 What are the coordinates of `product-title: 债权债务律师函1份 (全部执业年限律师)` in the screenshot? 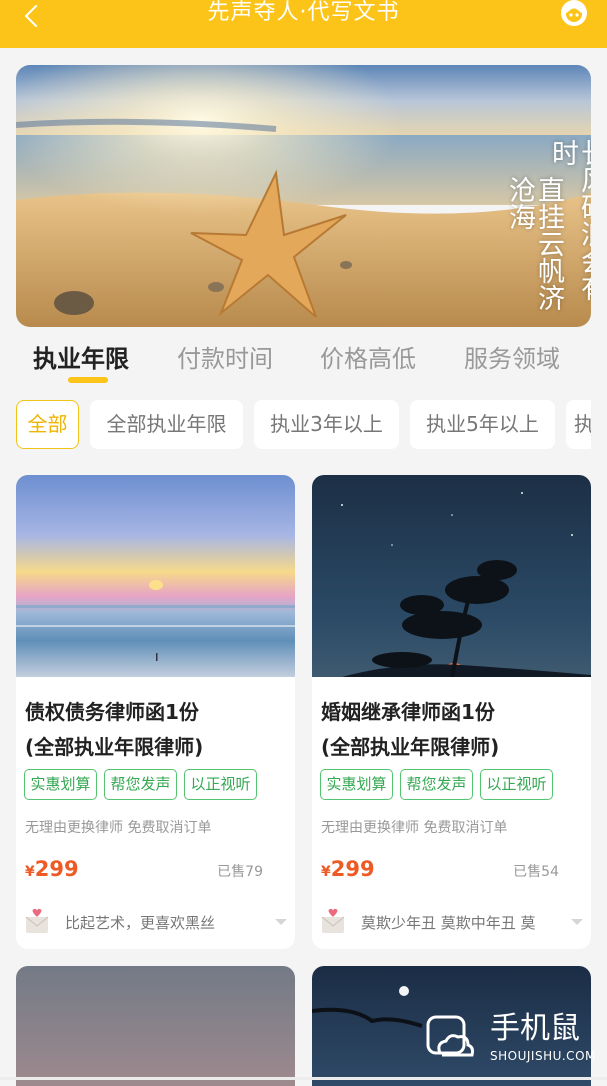 It's located at (114, 729).